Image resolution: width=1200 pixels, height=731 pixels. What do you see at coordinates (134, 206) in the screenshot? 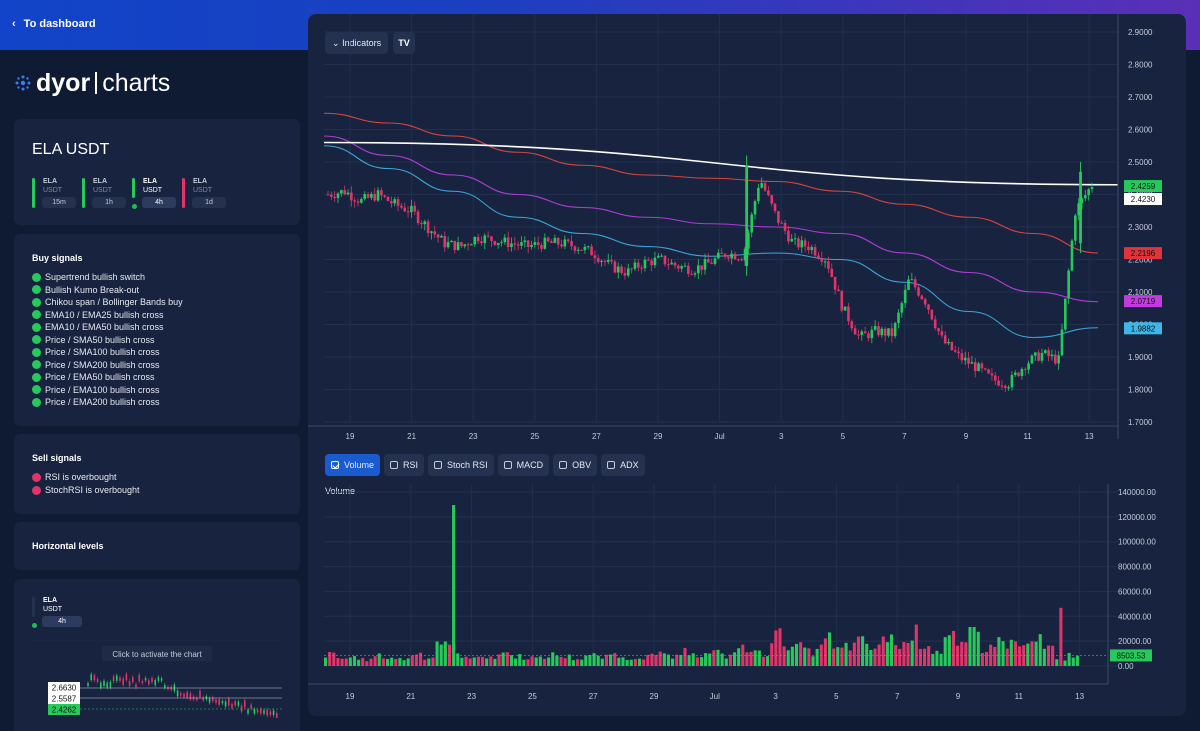
I see `active-timeframe-dot` at bounding box center [134, 206].